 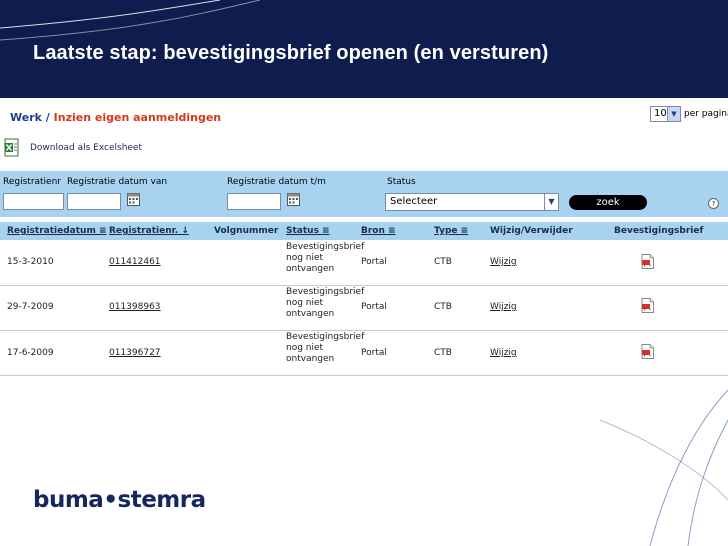 I want to click on per-page-select: 10 ▼, so click(x=665, y=114).